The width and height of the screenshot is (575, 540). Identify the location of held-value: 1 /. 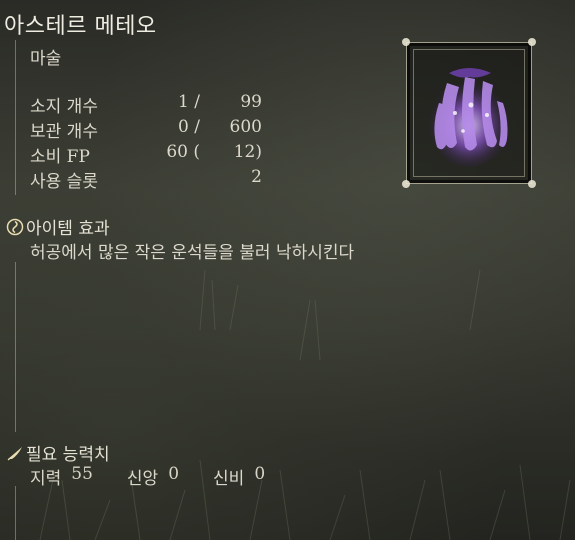
(189, 102).